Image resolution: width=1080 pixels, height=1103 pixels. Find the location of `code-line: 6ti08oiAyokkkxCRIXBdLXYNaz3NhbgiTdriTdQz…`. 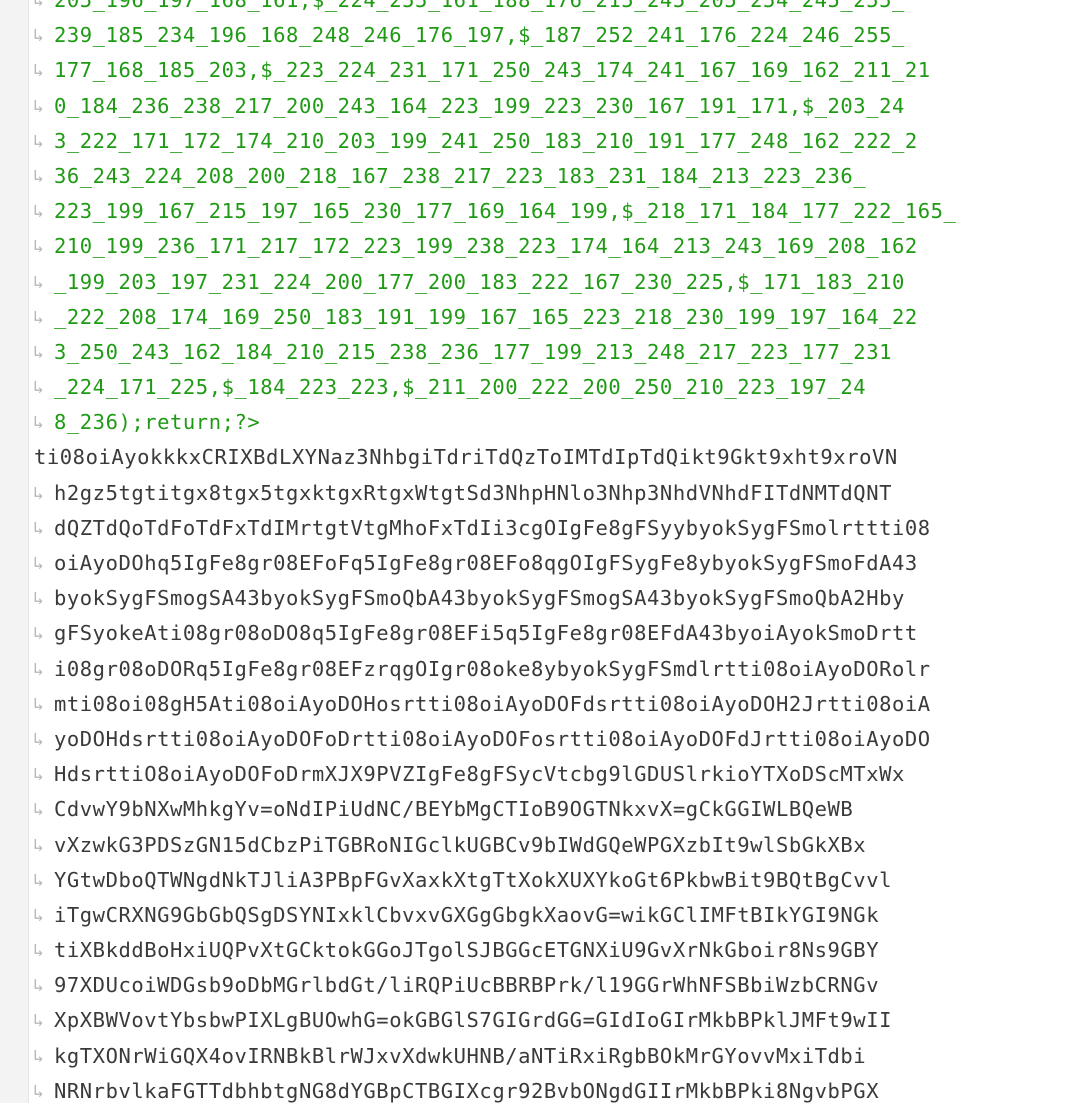

code-line: 6ti08oiAyokkkxCRIXBdLXYNaz3NhbgiTdriTdQz… is located at coordinates (554, 457).